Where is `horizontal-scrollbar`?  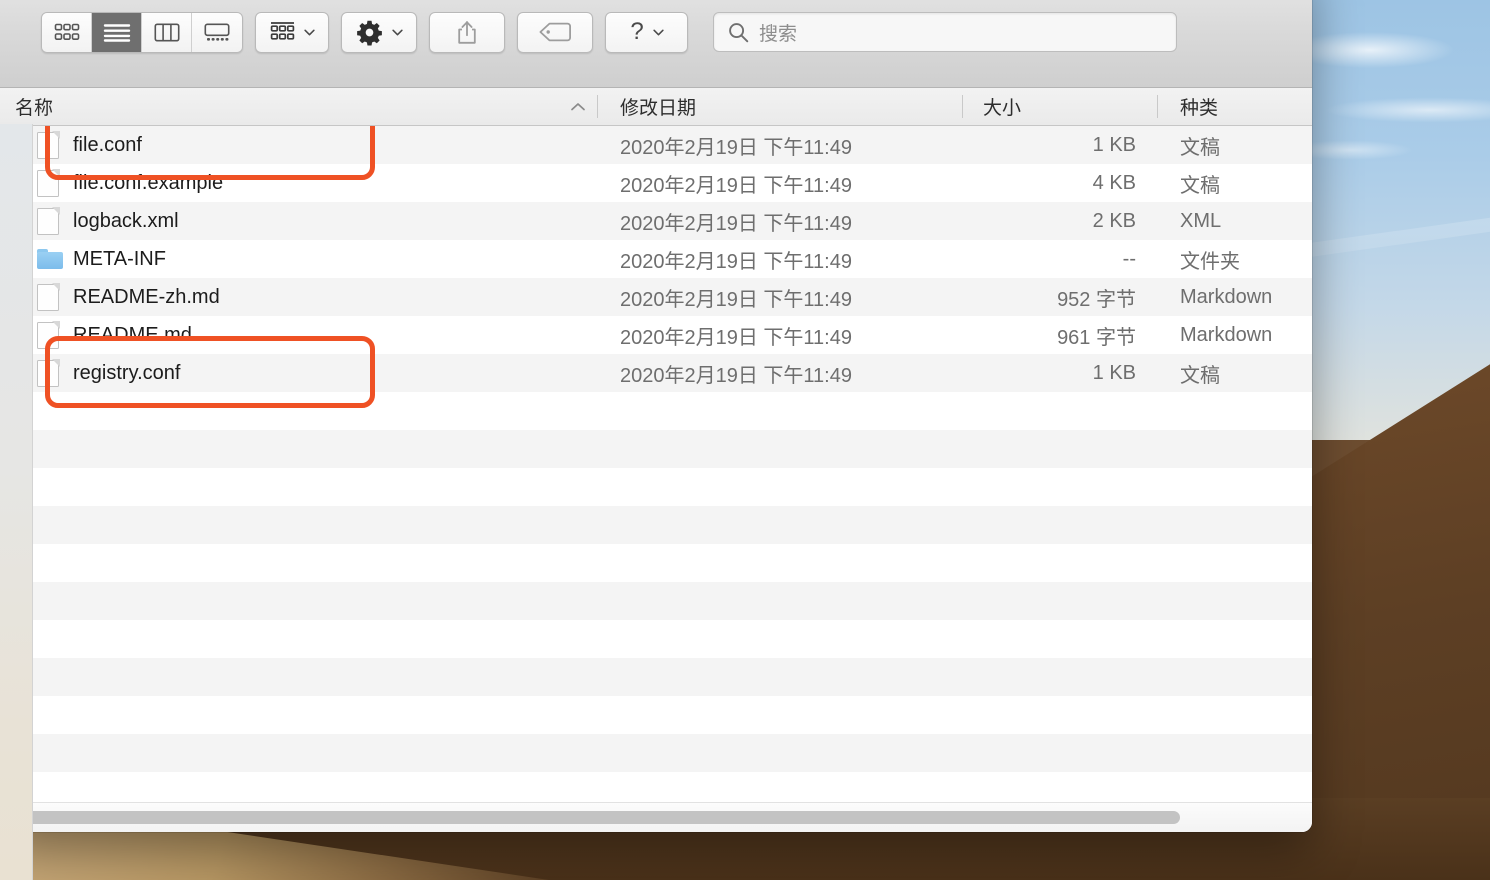 horizontal-scrollbar is located at coordinates (656, 817).